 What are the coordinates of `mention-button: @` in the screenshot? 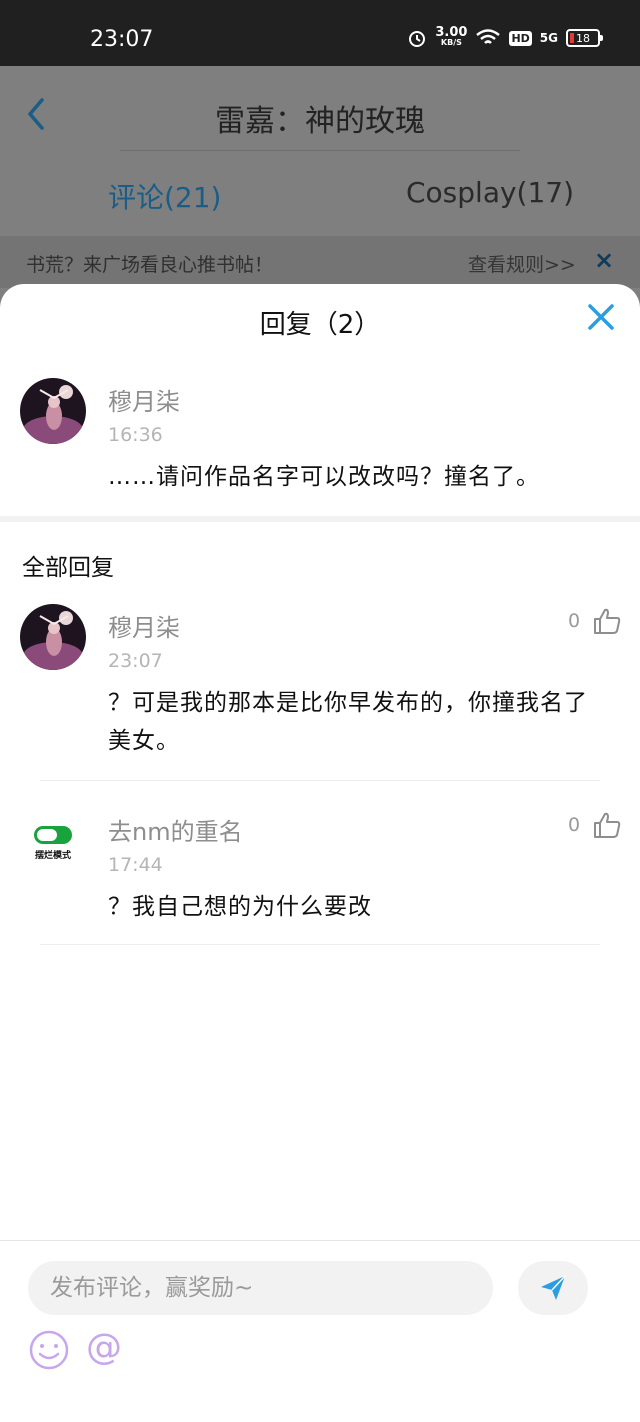 It's located at (104, 1347).